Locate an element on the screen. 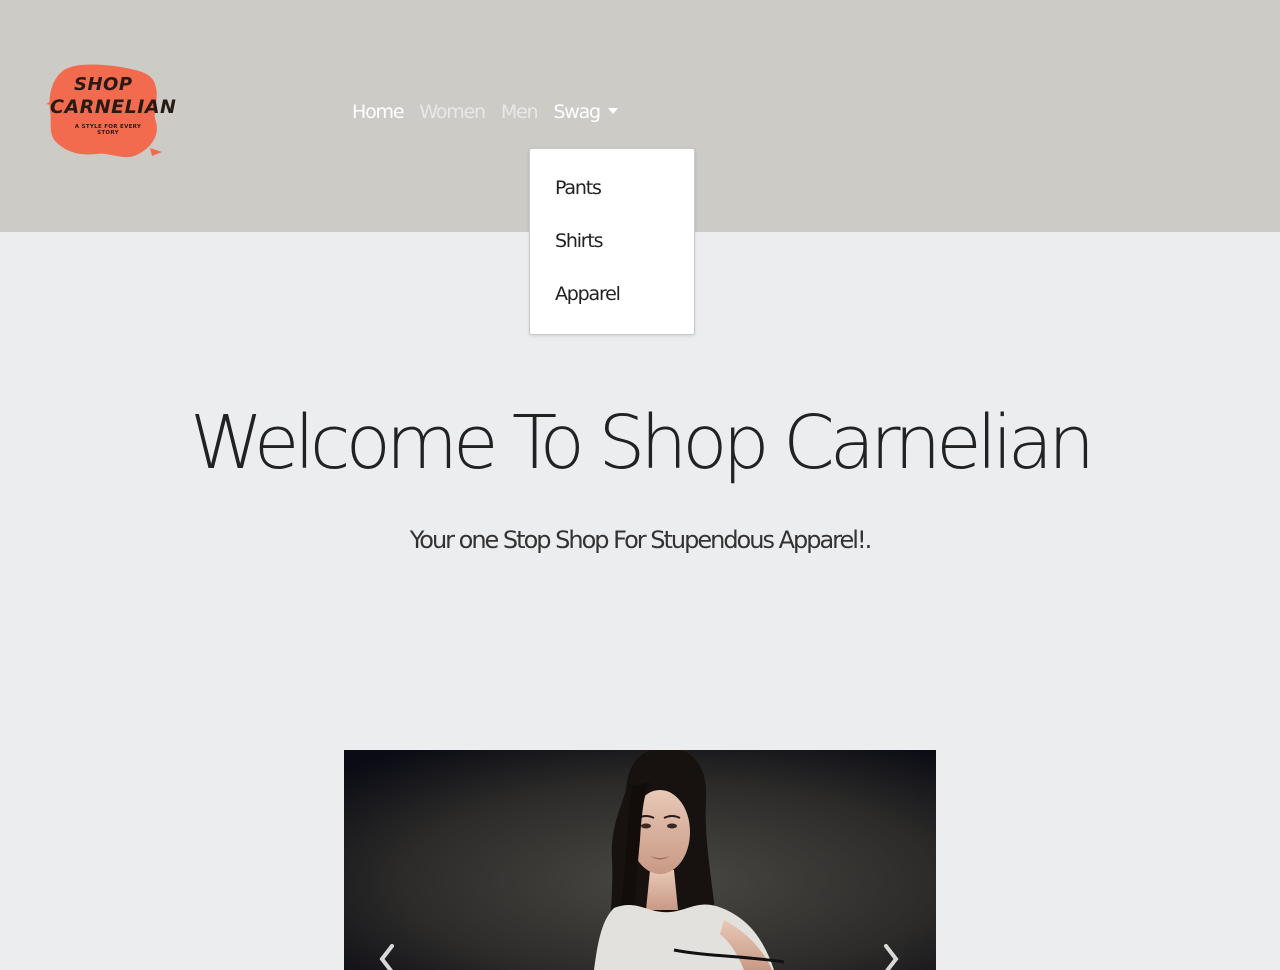  shop-carnelian-logo: SHOP CARNELIAN A STYLE FOR EVERY STORY is located at coordinates (111, 110).